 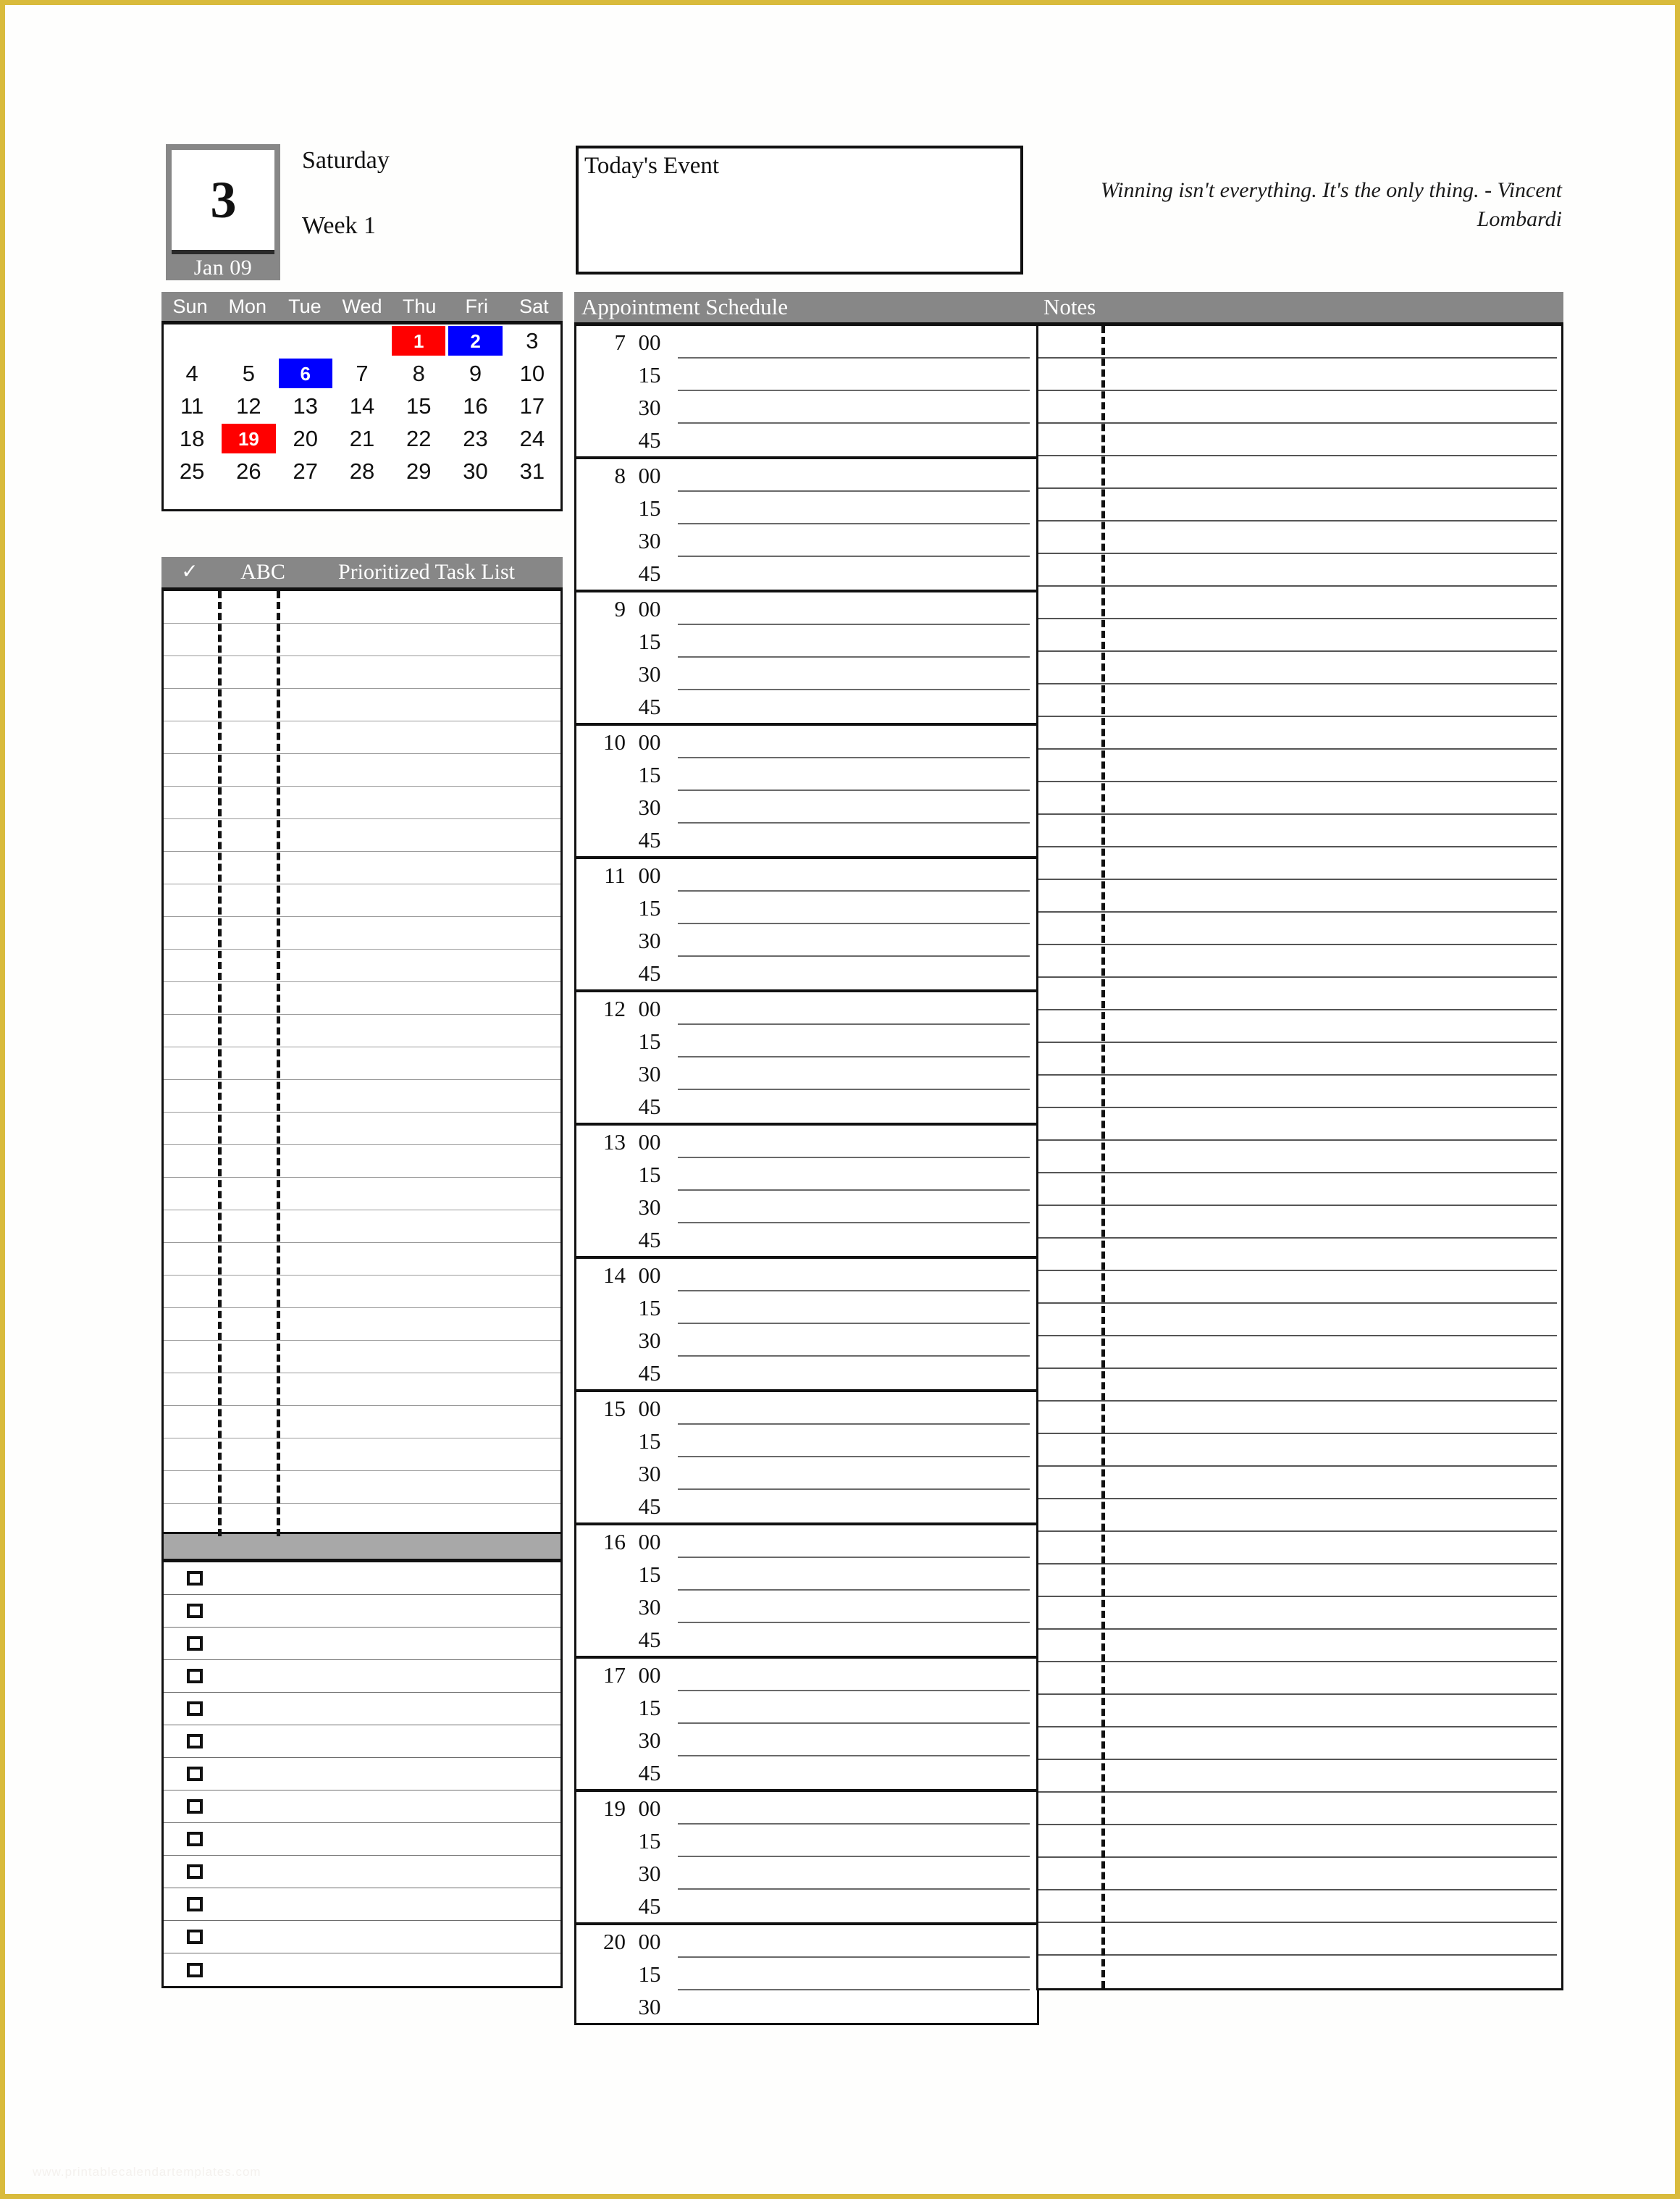 What do you see at coordinates (305, 373) in the screenshot?
I see `calendar-day-6: 6` at bounding box center [305, 373].